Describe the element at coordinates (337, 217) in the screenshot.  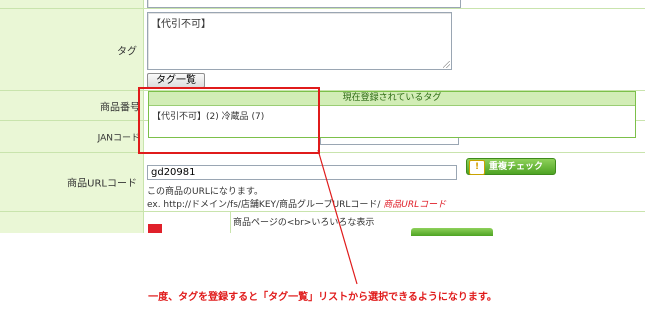
I see `pointer-line` at that location.